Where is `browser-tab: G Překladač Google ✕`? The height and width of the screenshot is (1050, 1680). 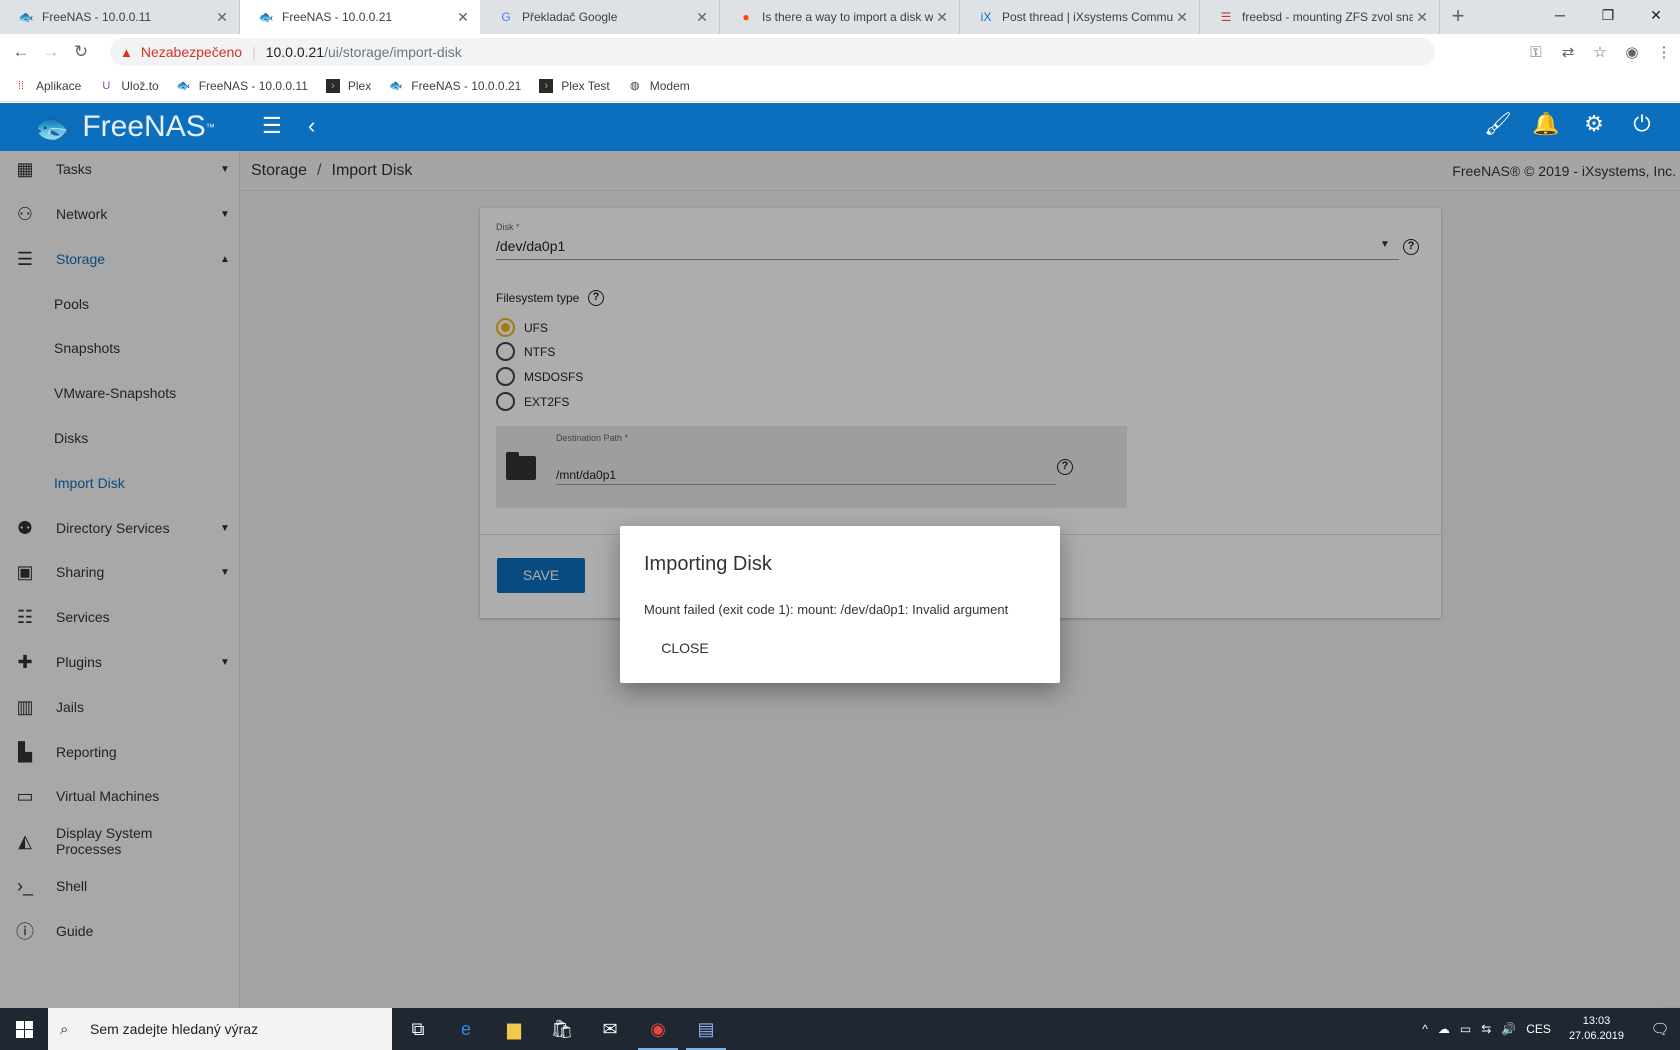 browser-tab: G Překladač Google ✕ is located at coordinates (600, 17).